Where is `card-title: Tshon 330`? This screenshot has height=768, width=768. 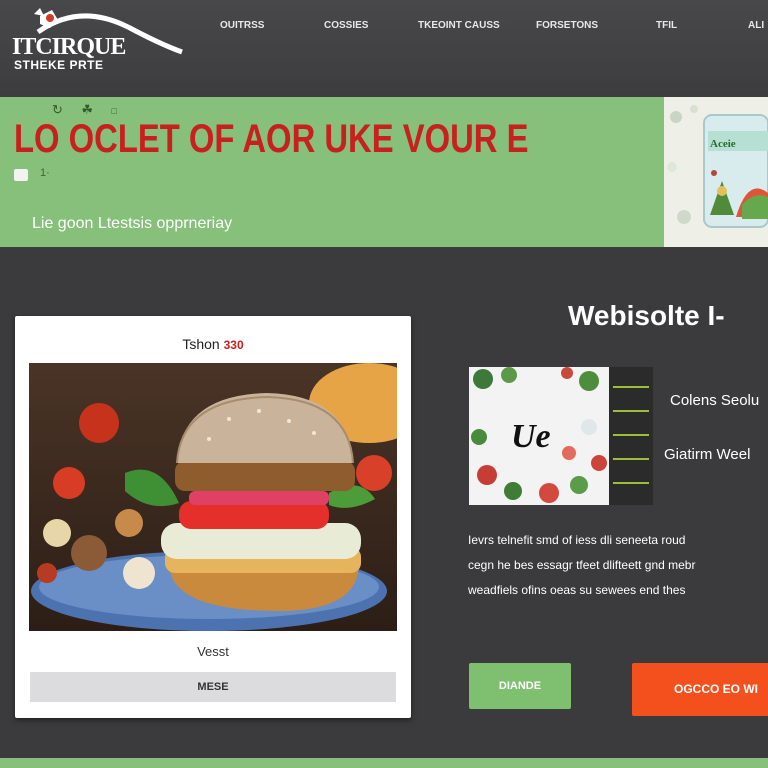
card-title: Tshon 330 is located at coordinates (213, 344).